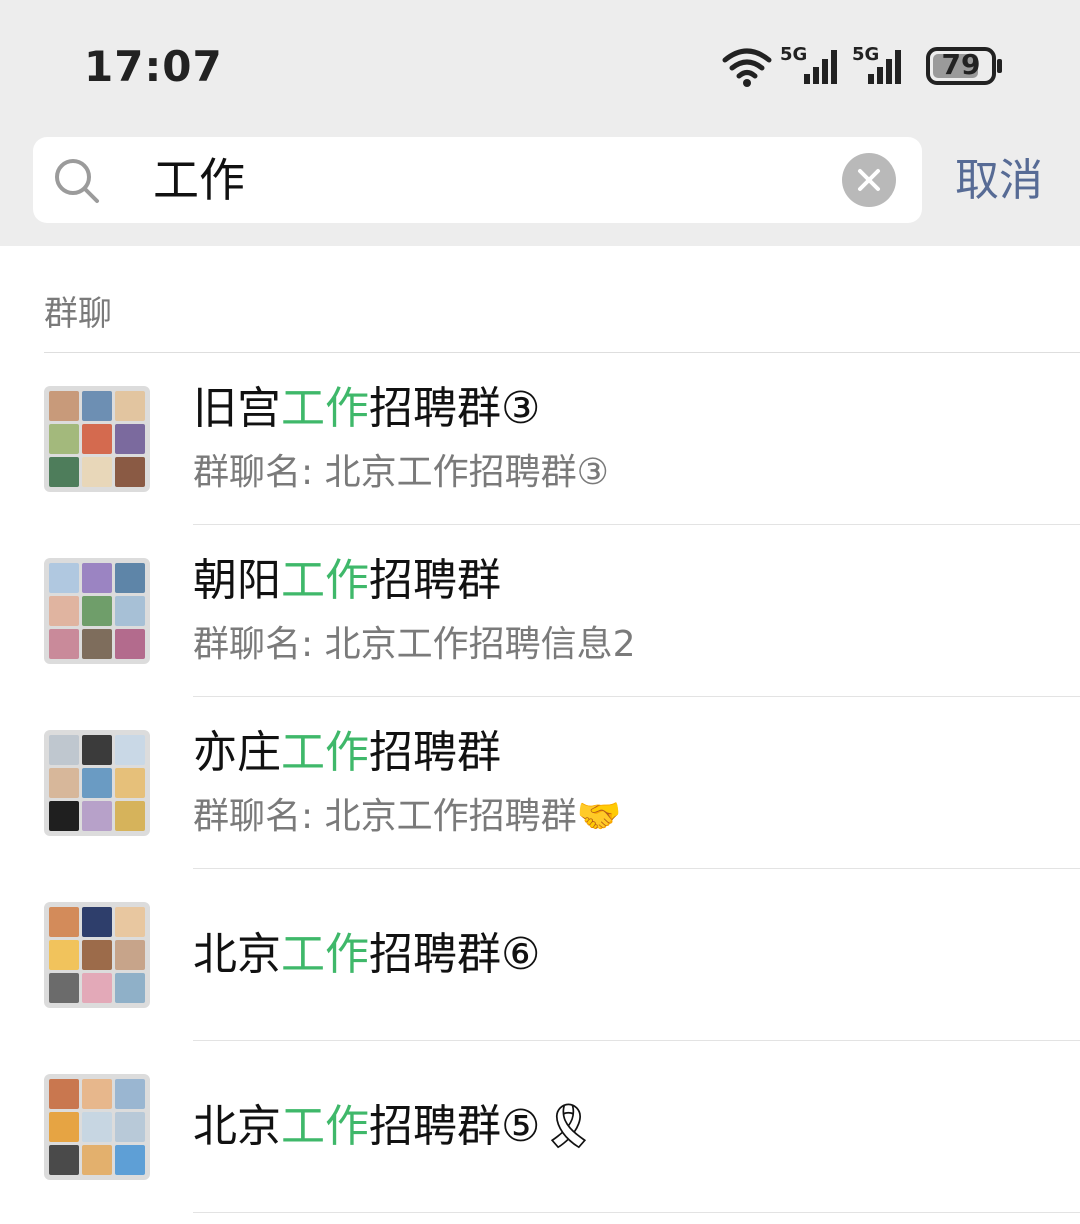 The height and width of the screenshot is (1224, 1080). Describe the element at coordinates (78, 314) in the screenshot. I see `section-label: 群聊` at that location.